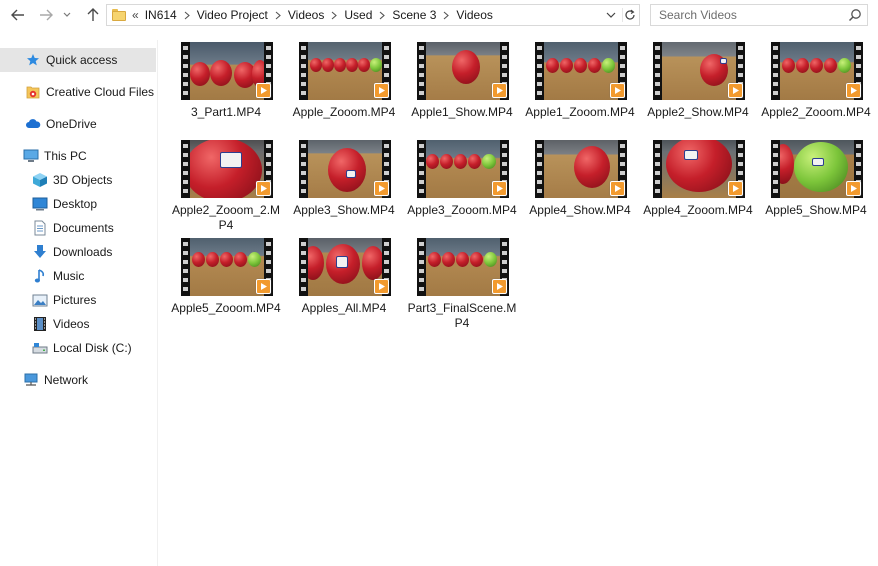 This screenshot has width=878, height=566. I want to click on forward-button, so click(46, 15).